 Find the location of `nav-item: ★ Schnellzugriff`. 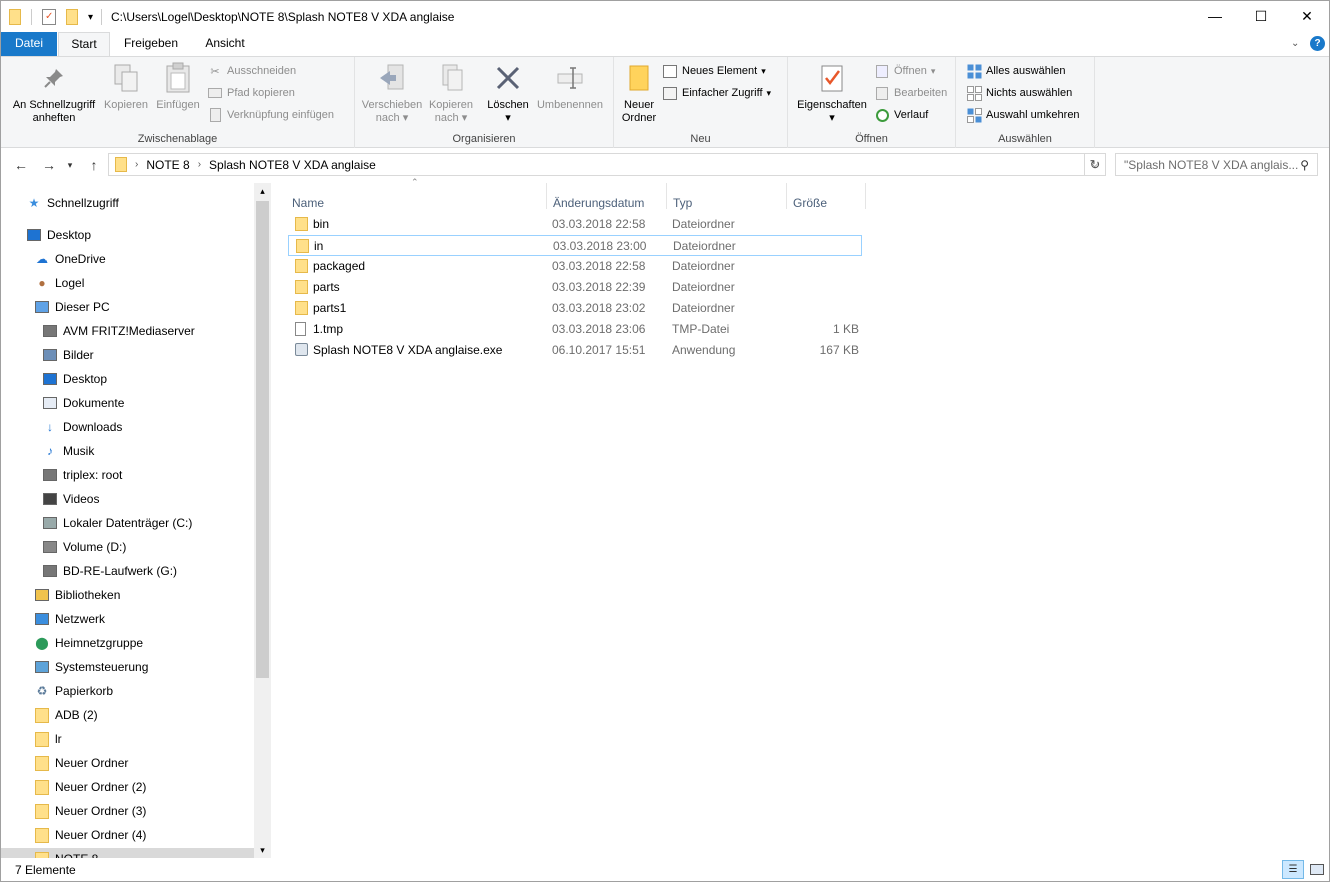

nav-item: ★ Schnellzugriff is located at coordinates (73, 203).